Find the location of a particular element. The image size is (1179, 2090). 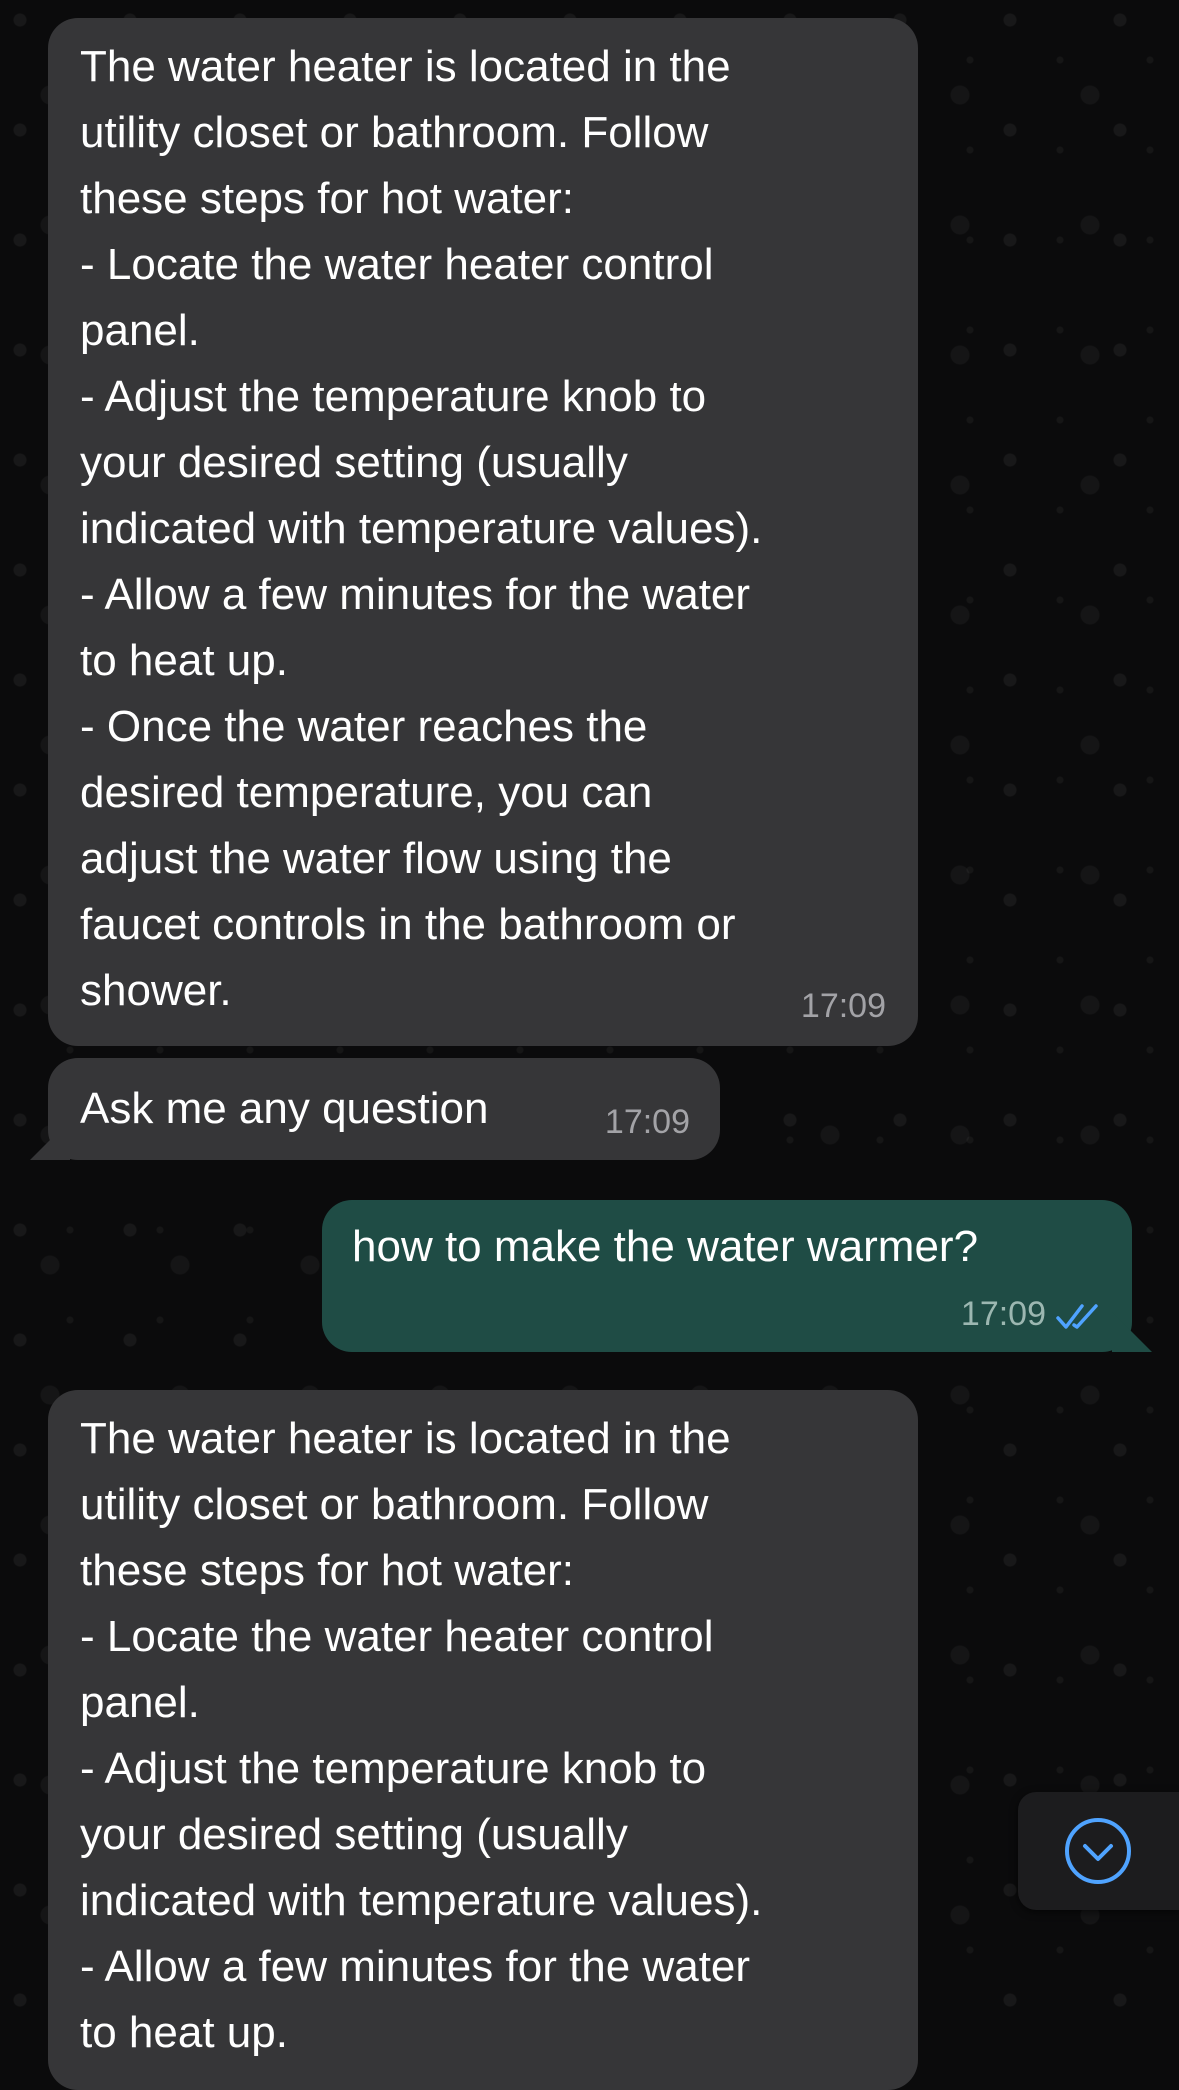

message-text: how to make the water warmer? is located at coordinates (665, 1246).